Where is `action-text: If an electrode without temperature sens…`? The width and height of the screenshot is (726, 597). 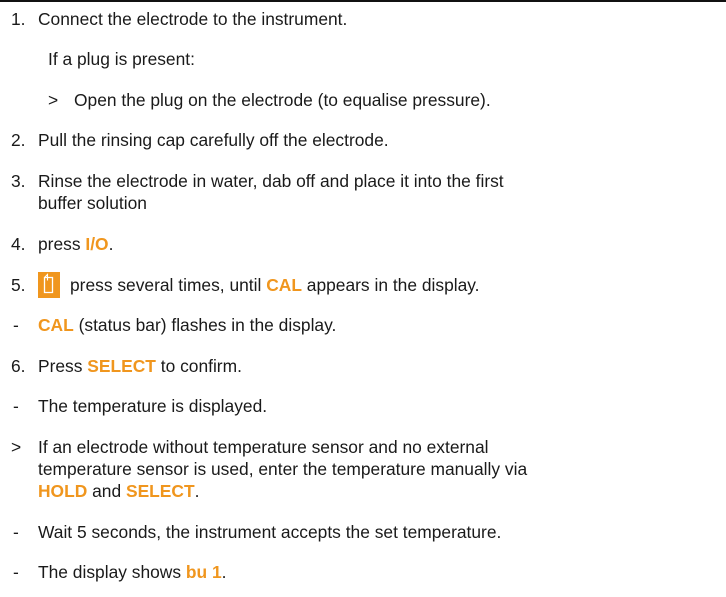
action-text: If an electrode without temperature sens… is located at coordinates (263, 447).